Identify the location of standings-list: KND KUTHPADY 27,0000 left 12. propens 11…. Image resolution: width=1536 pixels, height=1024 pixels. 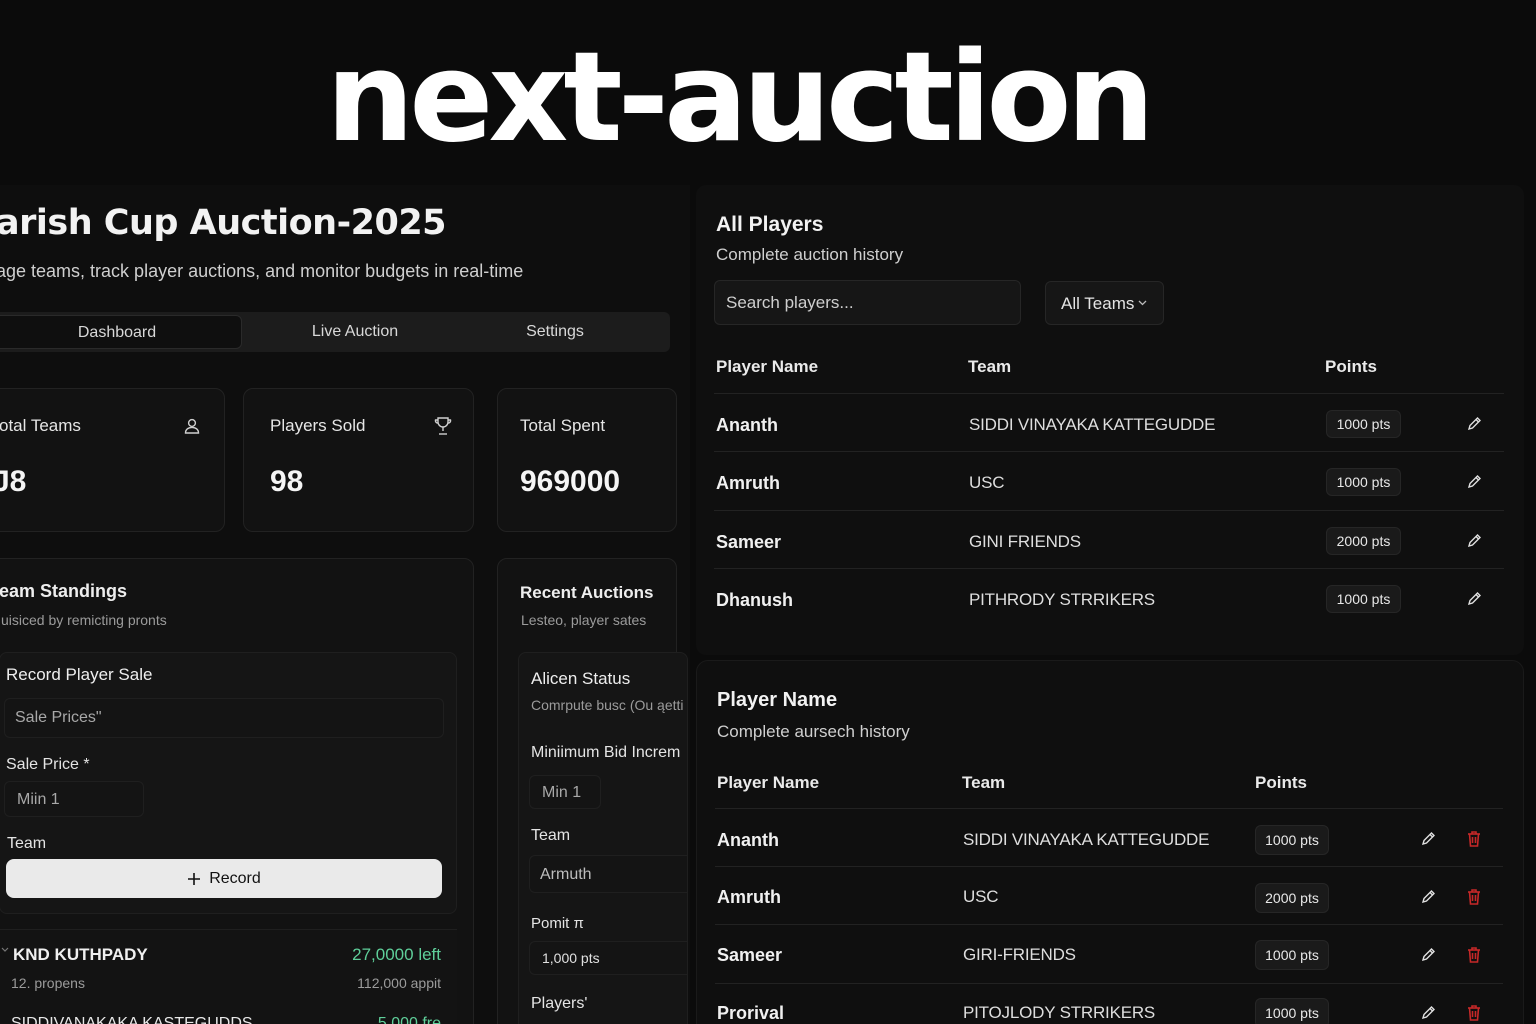
(228, 976).